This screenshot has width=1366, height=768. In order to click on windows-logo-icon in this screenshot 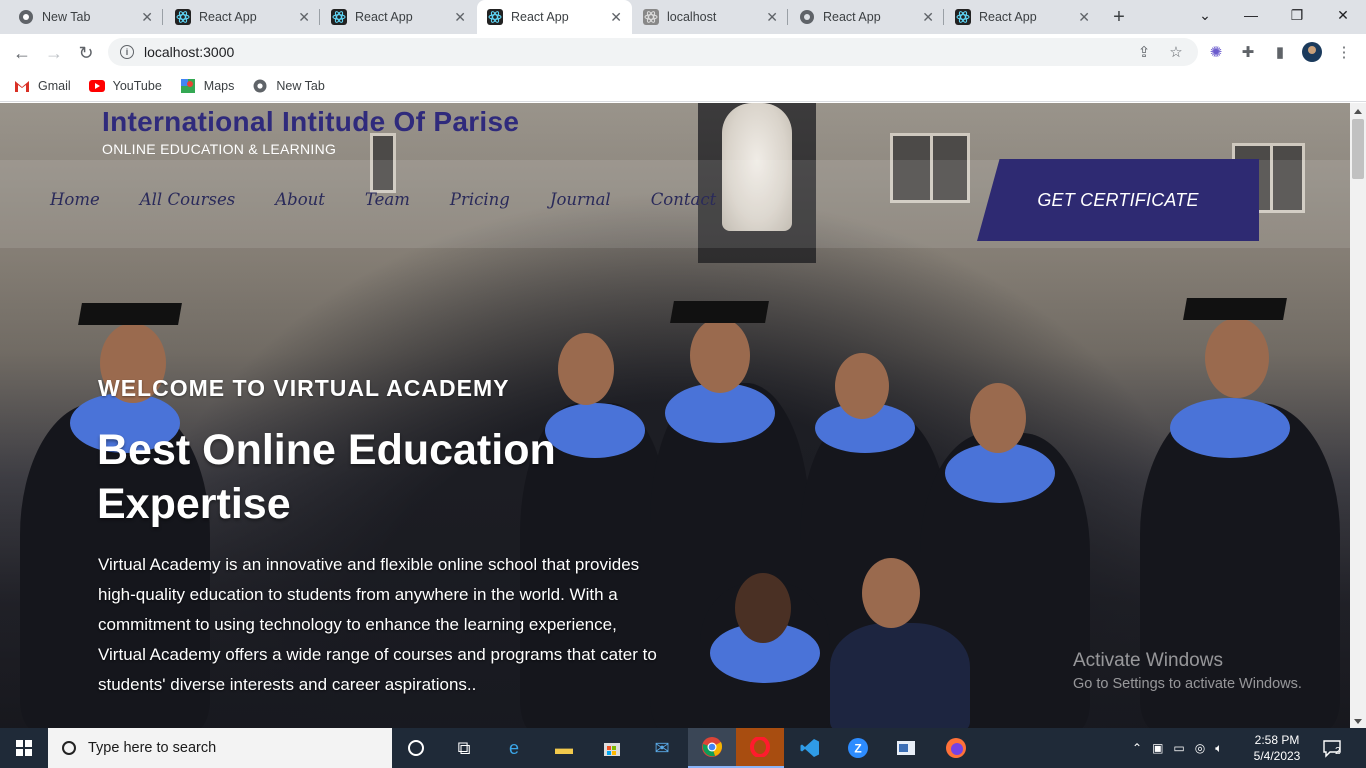, I will do `click(24, 748)`.